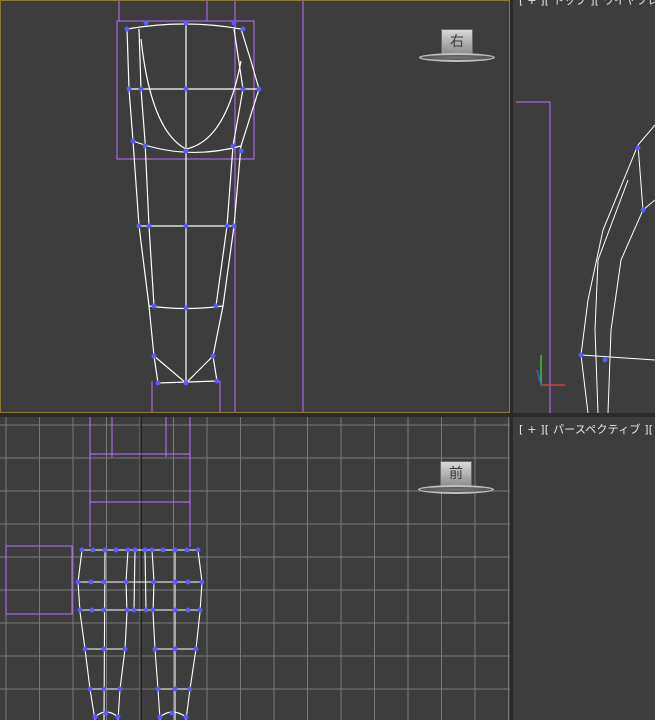  I want to click on axis-tripod-icon, so click(550, 370).